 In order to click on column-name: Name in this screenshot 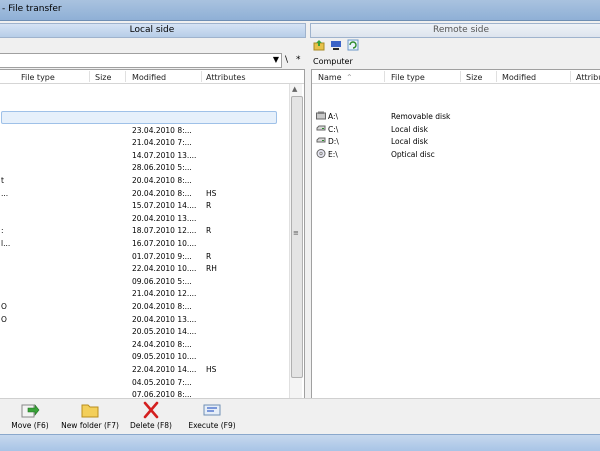, I will do `click(330, 77)`.